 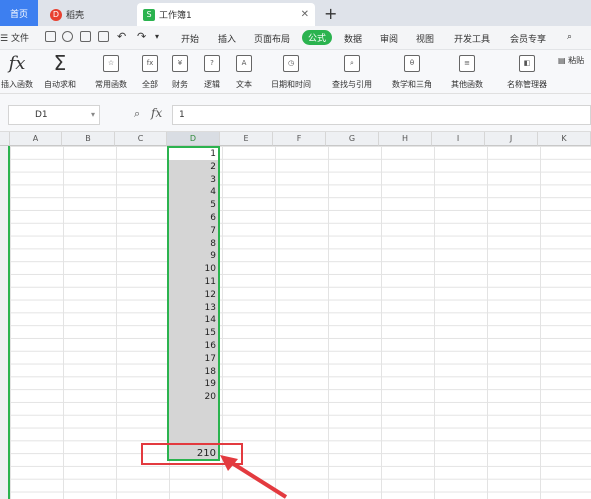 What do you see at coordinates (175, 16) in the screenshot?
I see `workbook-tab-label: 工作簿1` at bounding box center [175, 16].